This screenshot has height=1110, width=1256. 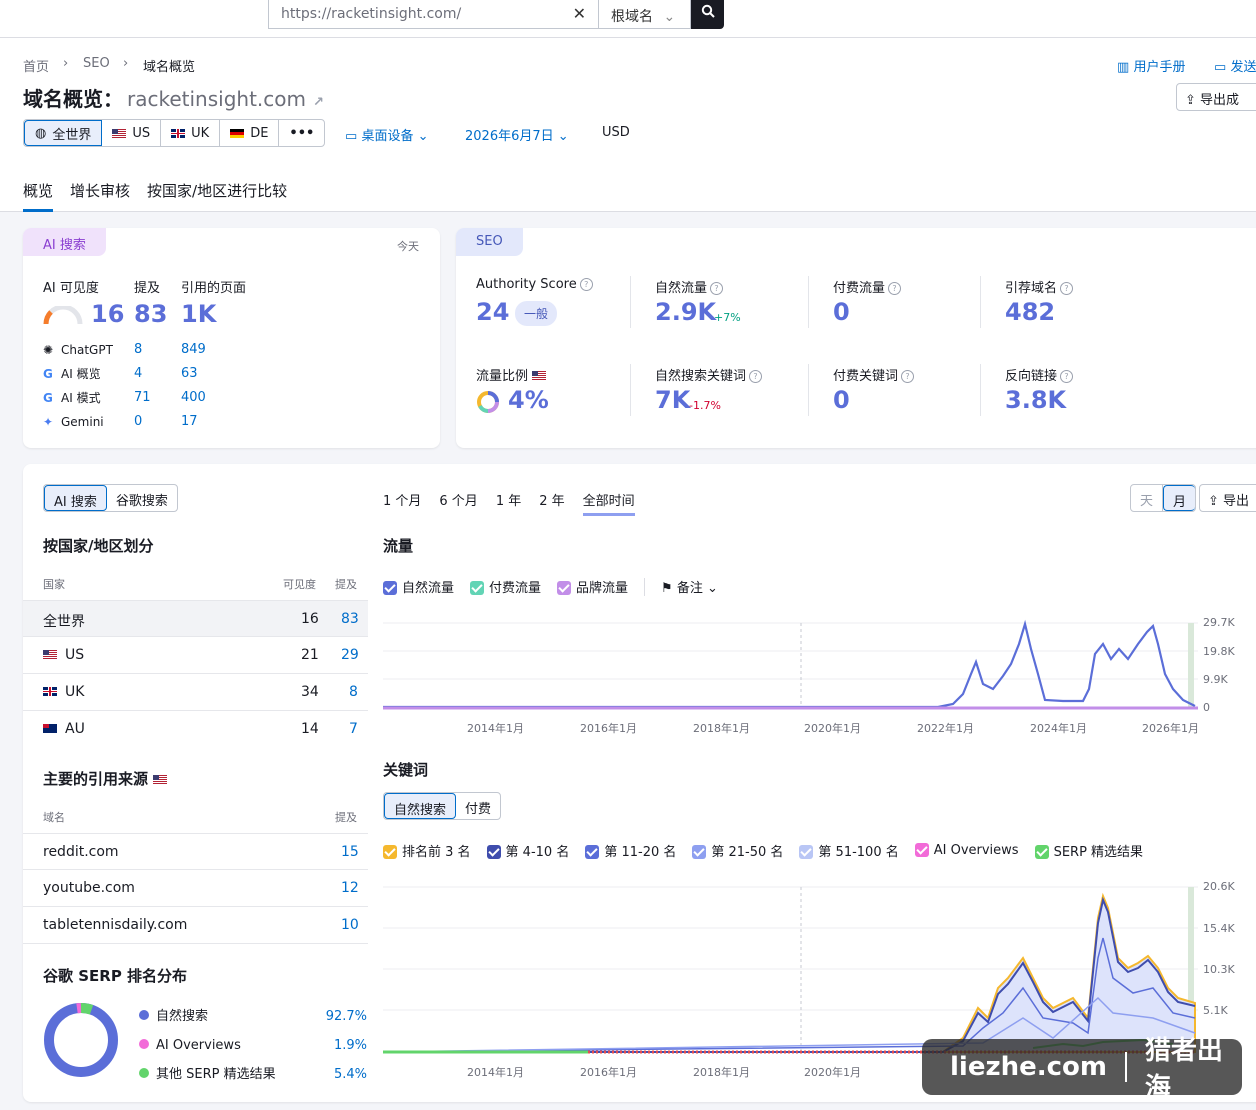 I want to click on clear-icon: ✕, so click(x=579, y=13).